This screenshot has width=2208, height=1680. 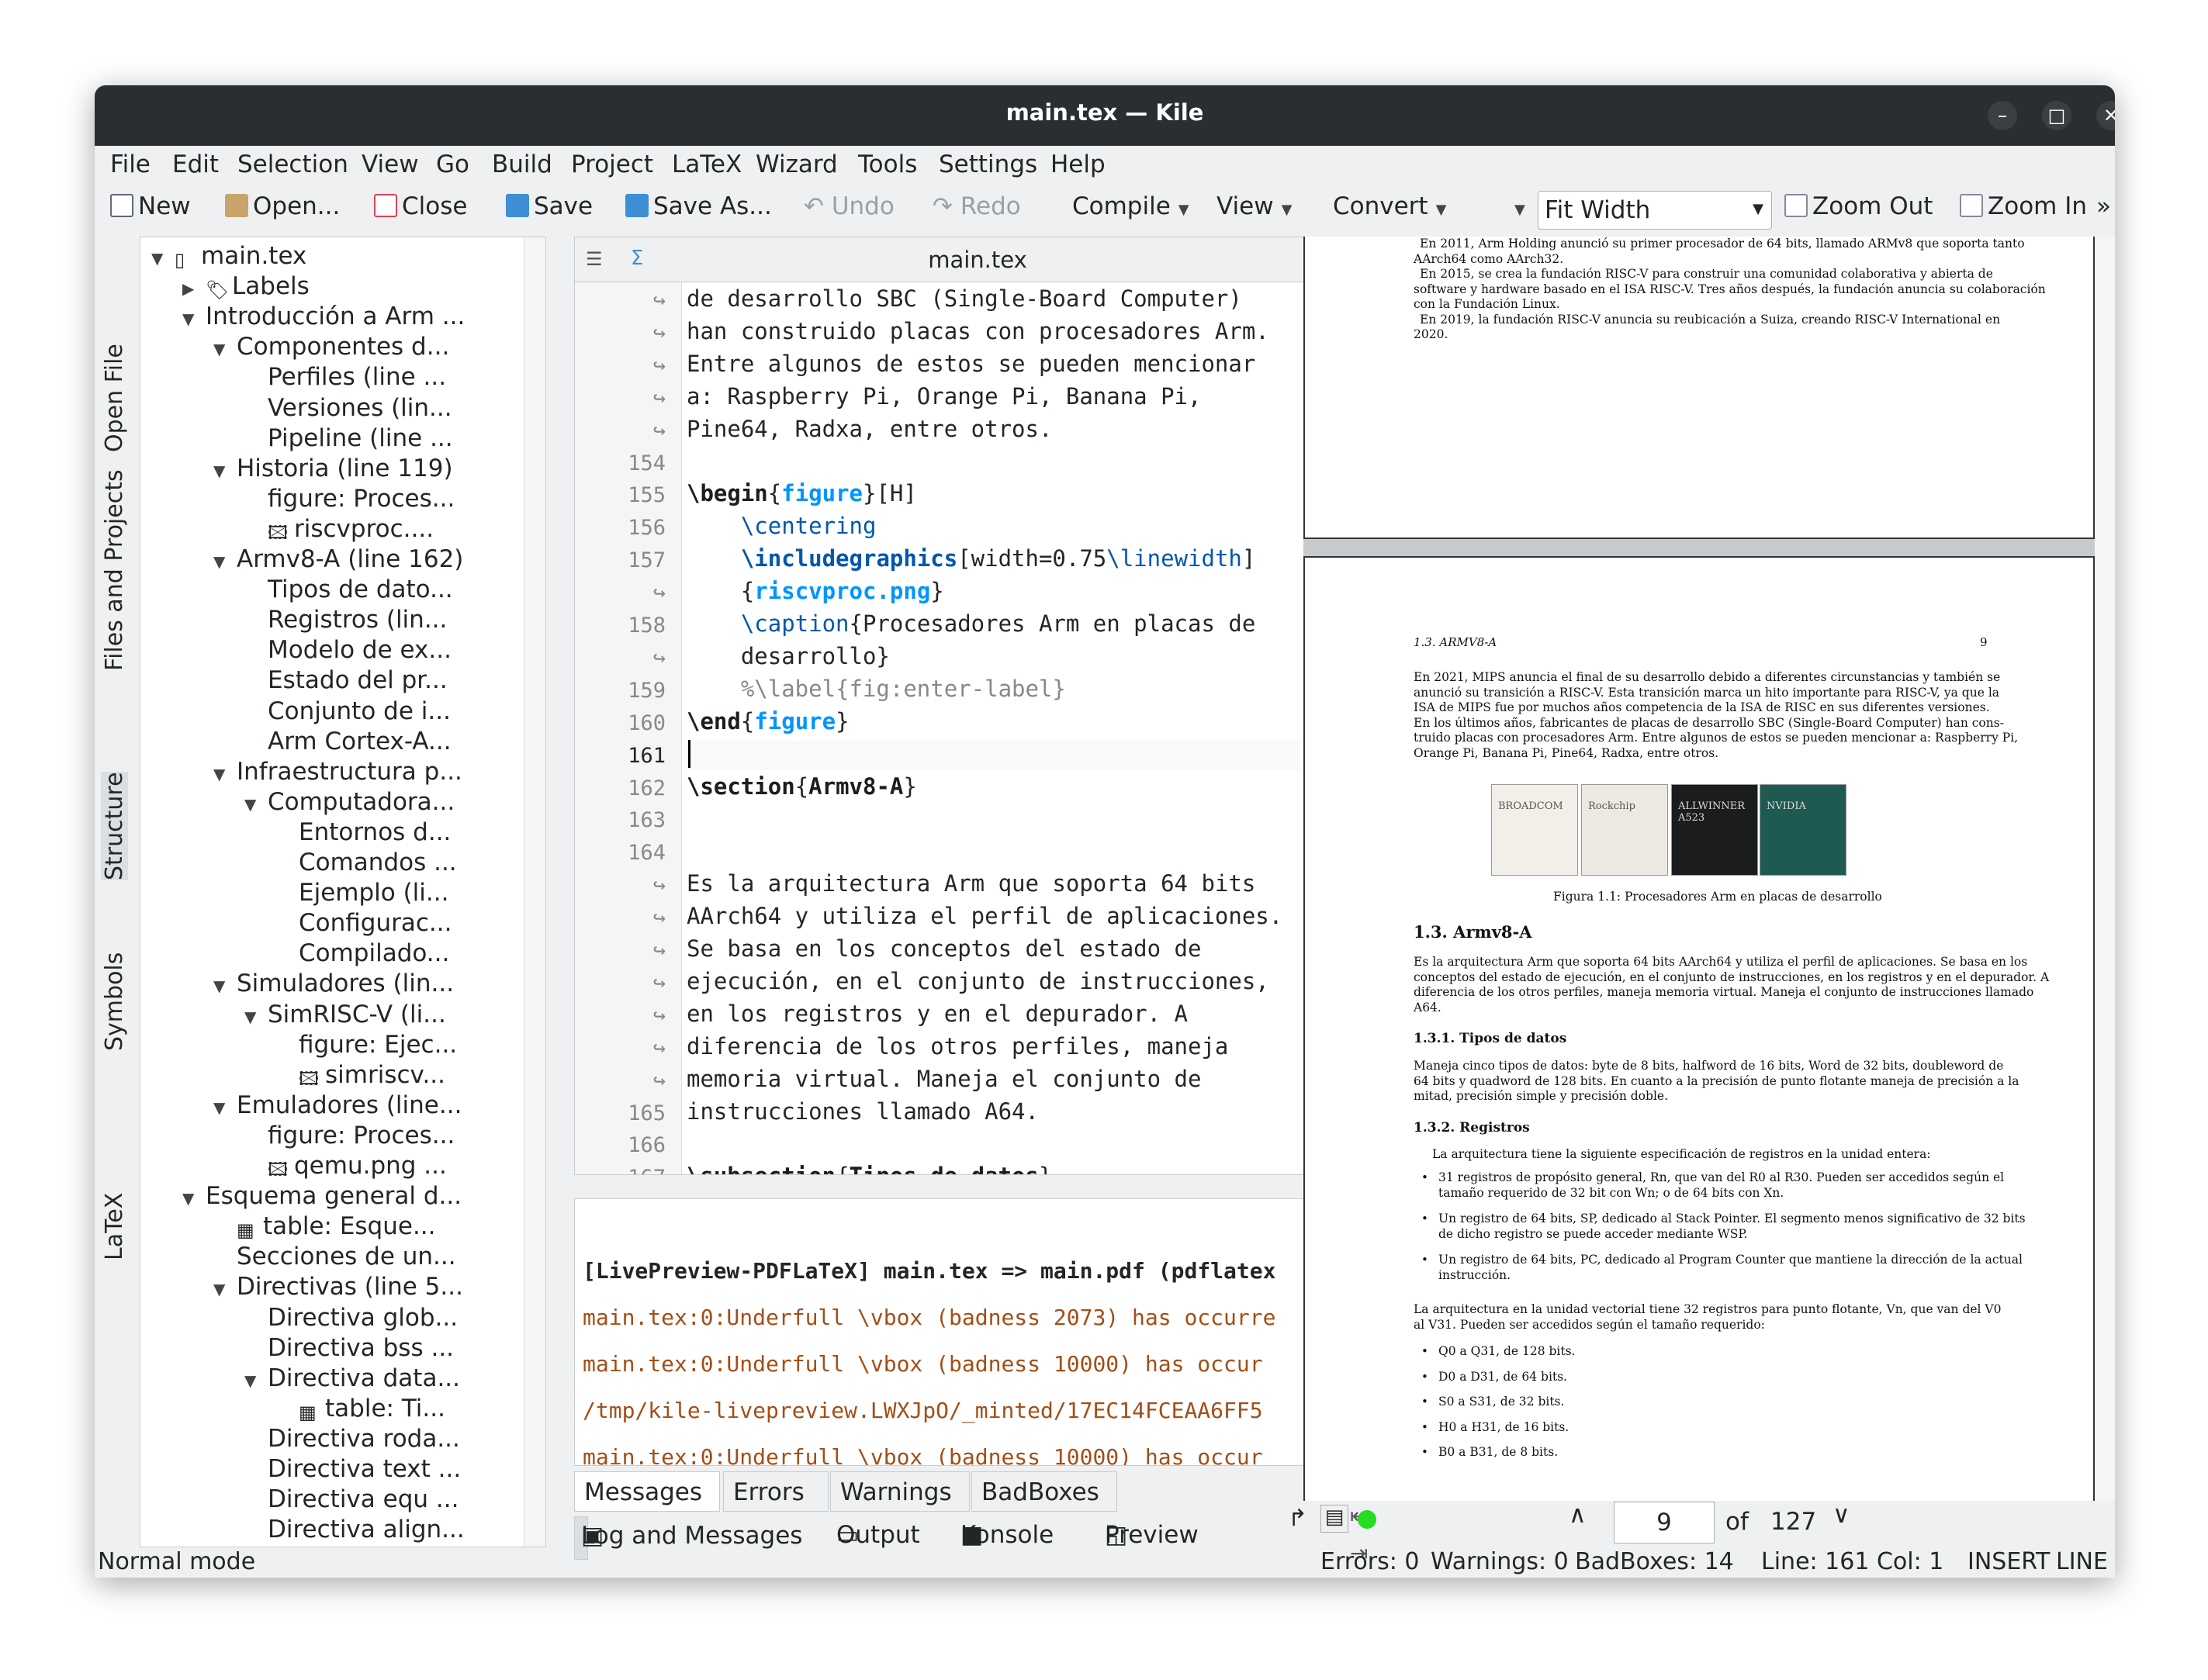 What do you see at coordinates (1130, 206) in the screenshot?
I see `compile-button: Compile ▼` at bounding box center [1130, 206].